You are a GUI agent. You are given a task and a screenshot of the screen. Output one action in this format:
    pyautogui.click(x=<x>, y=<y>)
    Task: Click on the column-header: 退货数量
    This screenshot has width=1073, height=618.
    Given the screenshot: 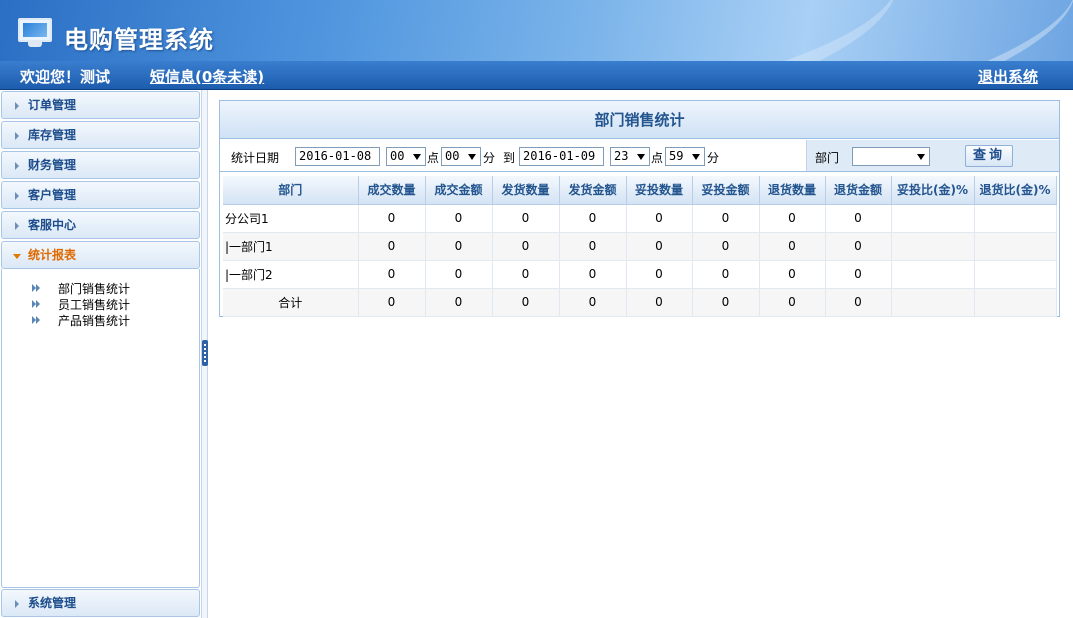 What is the action you would take?
    pyautogui.click(x=792, y=190)
    